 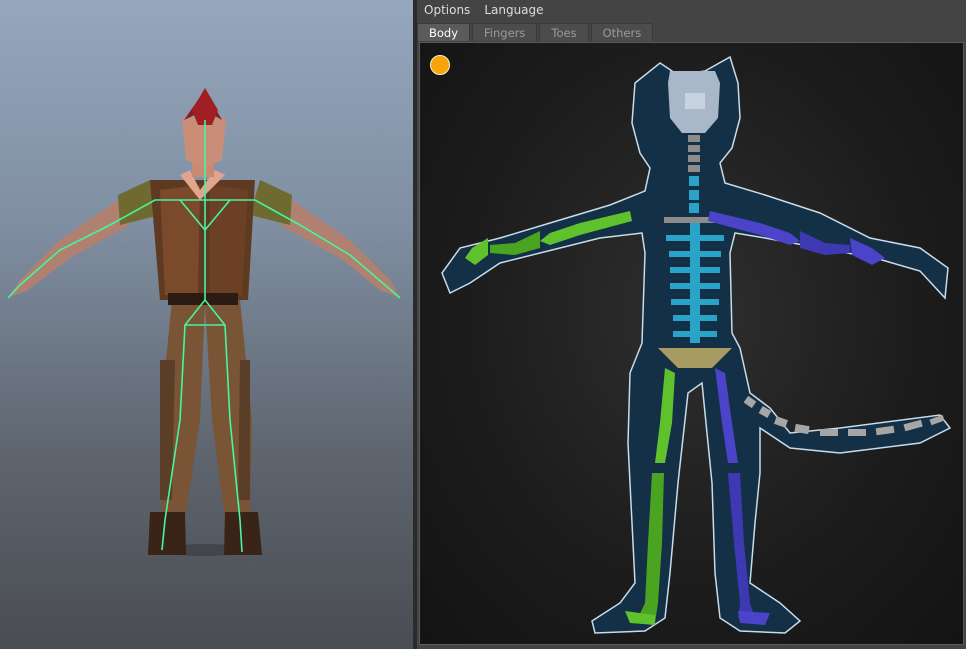 I want to click on tab-body: Body, so click(x=444, y=32).